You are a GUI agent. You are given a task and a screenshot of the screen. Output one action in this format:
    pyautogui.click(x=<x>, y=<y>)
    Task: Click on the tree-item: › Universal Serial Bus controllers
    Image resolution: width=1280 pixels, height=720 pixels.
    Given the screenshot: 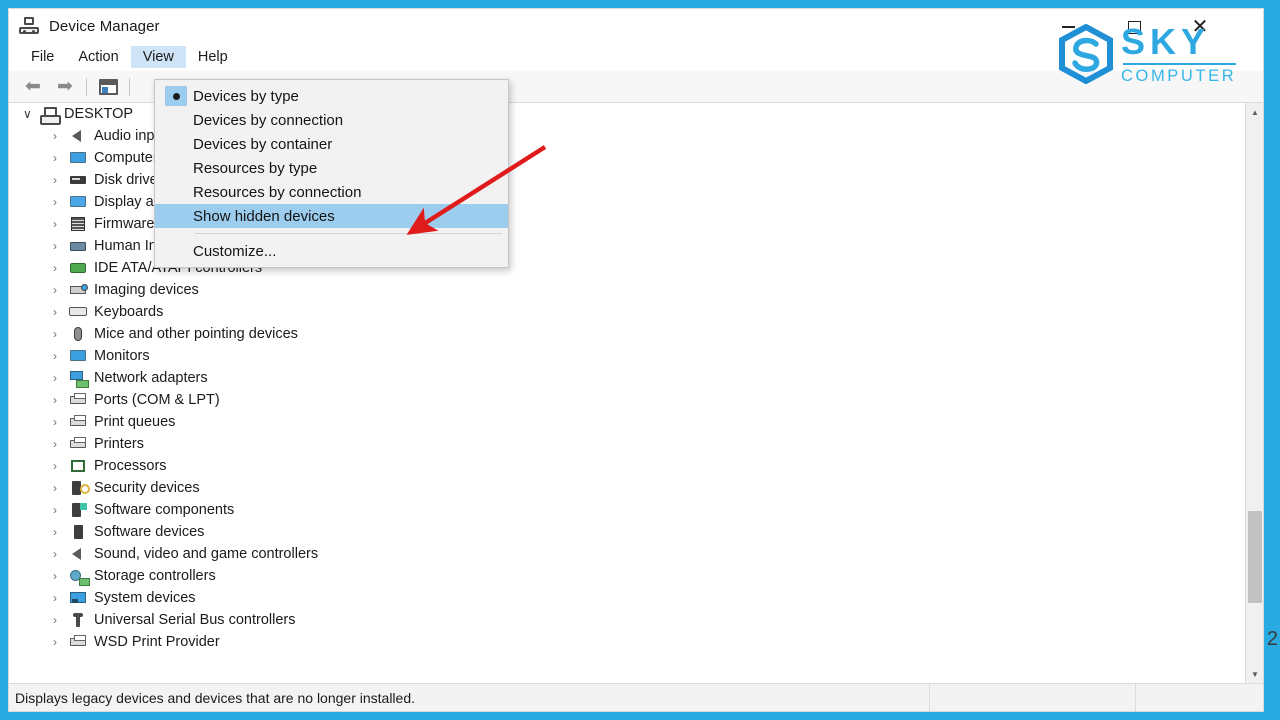 What is the action you would take?
    pyautogui.click(x=623, y=620)
    